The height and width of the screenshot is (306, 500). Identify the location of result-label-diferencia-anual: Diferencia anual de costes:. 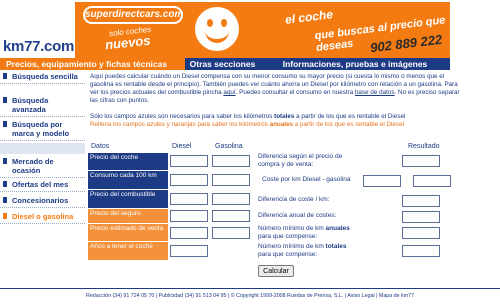
(297, 215).